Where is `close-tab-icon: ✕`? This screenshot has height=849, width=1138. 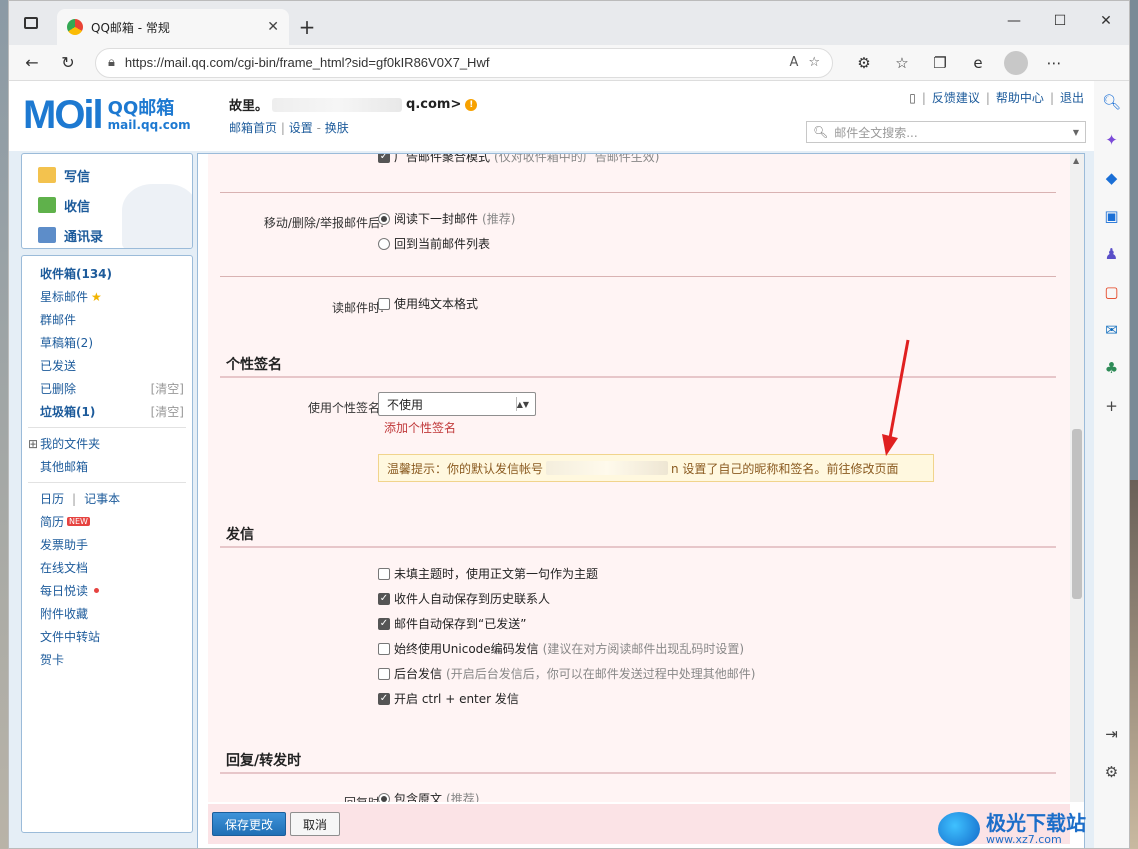
close-tab-icon: ✕ is located at coordinates (273, 27).